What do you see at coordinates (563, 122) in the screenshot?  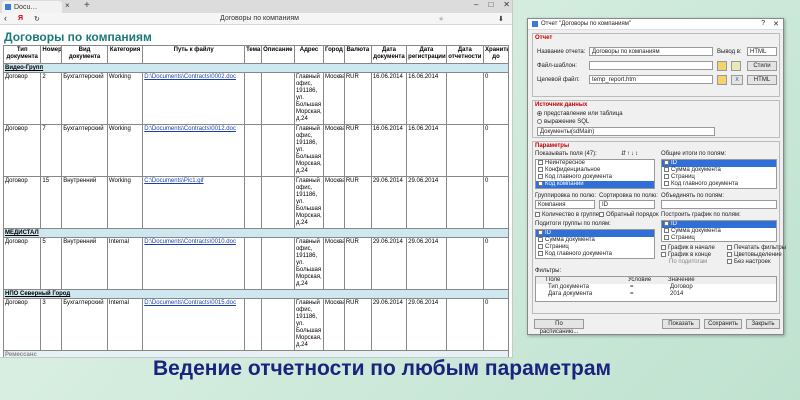 I see `radio-sql: выражение SQL` at bounding box center [563, 122].